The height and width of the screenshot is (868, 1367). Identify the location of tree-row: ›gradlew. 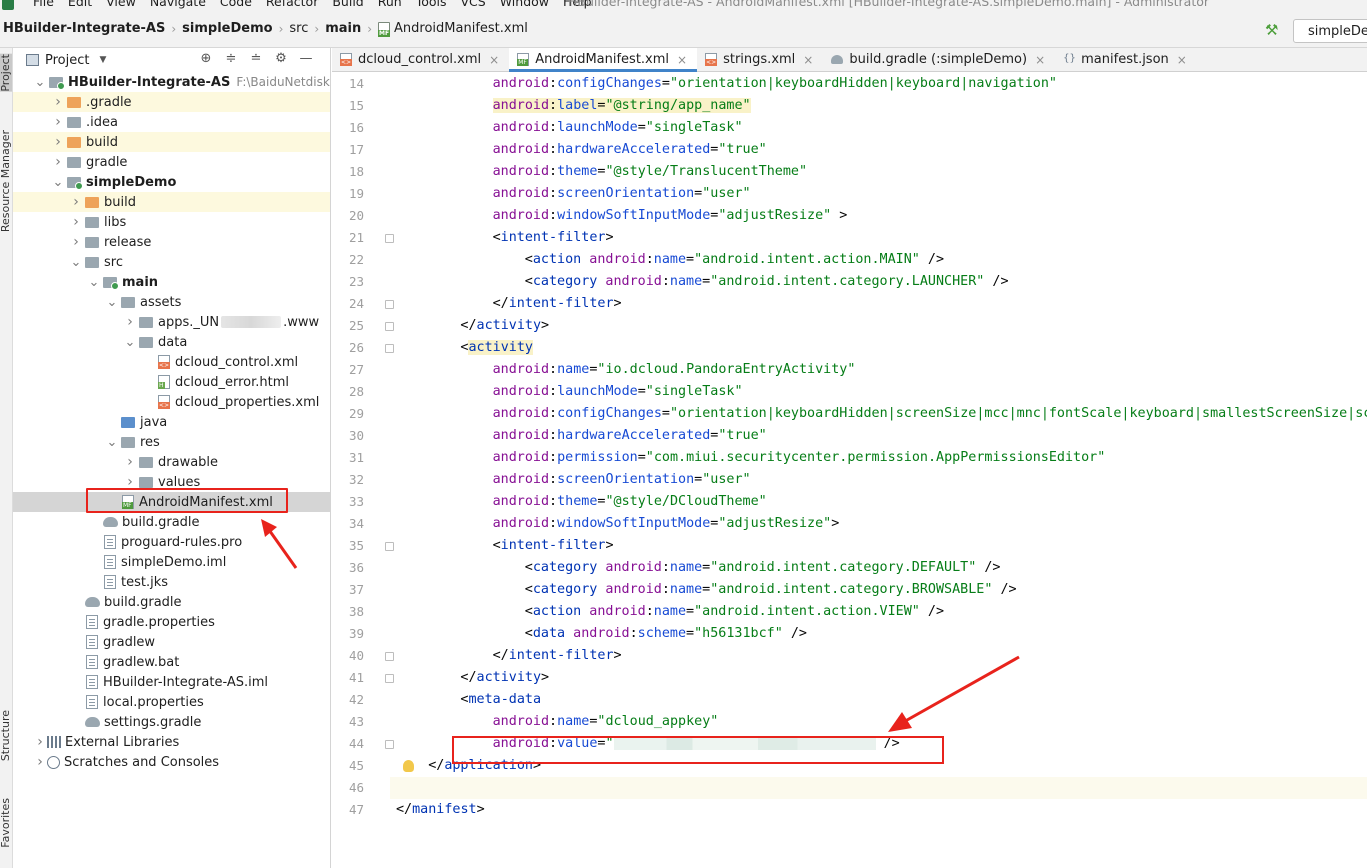
(171, 642).